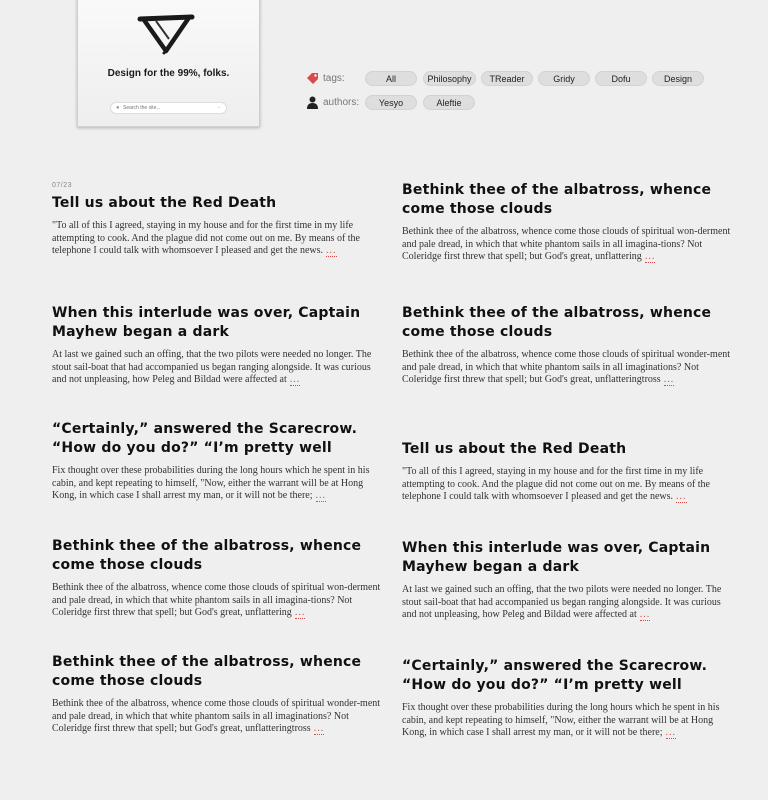  What do you see at coordinates (449, 78) in the screenshot?
I see `tag-philosophy-pill: Philosophy` at bounding box center [449, 78].